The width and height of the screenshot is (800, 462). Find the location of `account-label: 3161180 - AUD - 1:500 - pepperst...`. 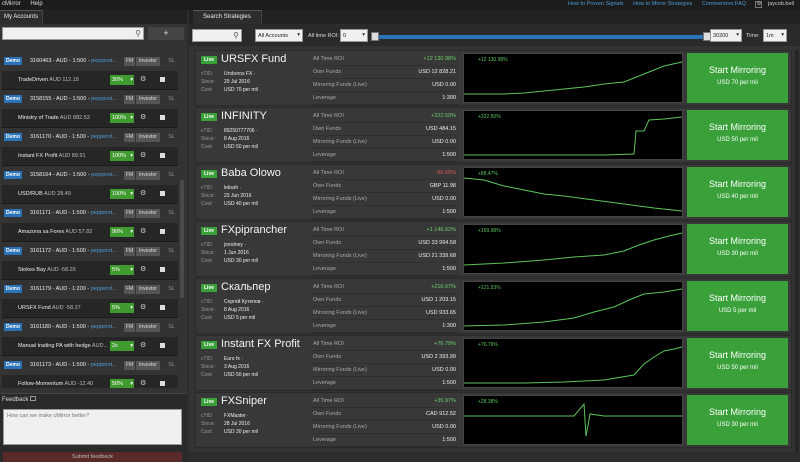

account-label: 3161180 - AUD - 1:500 - pepperst... is located at coordinates (73, 327).